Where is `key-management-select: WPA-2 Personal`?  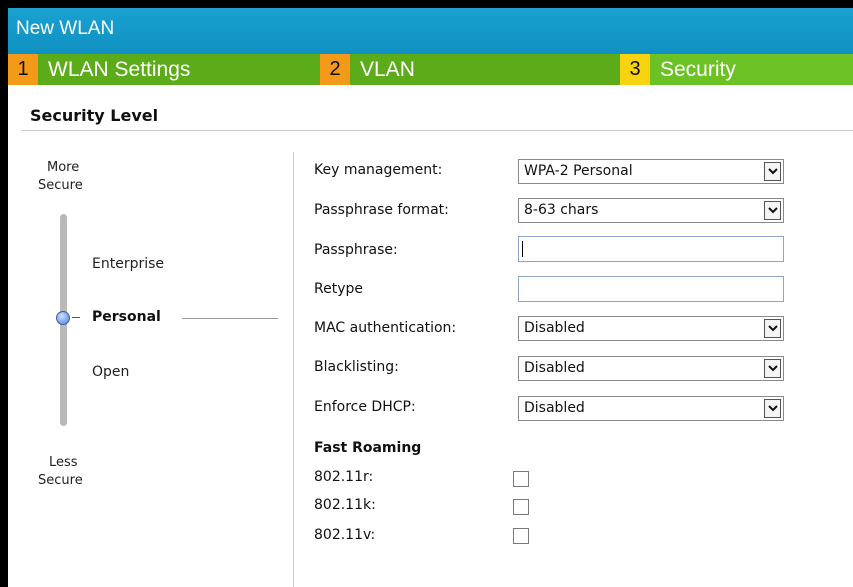
key-management-select: WPA-2 Personal is located at coordinates (651, 171).